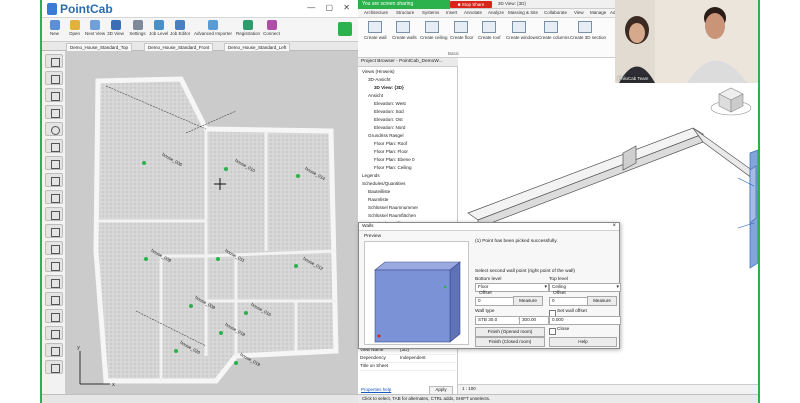  Describe the element at coordinates (375, 36) in the screenshot. I see `create-wall-button: Create wall` at that location.